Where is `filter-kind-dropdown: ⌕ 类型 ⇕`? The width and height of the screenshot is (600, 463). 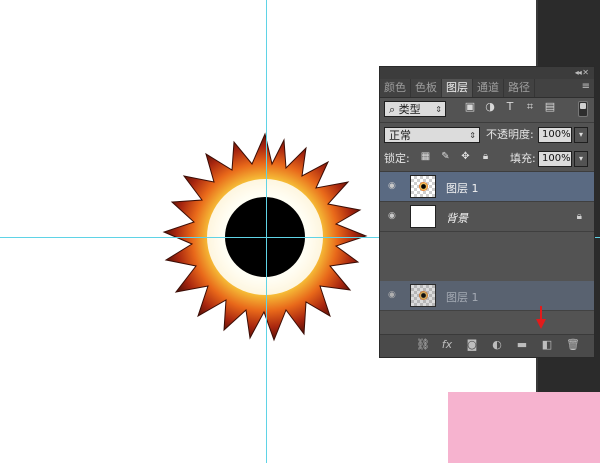
filter-kind-dropdown: ⌕ 类型 ⇕ is located at coordinates (415, 109).